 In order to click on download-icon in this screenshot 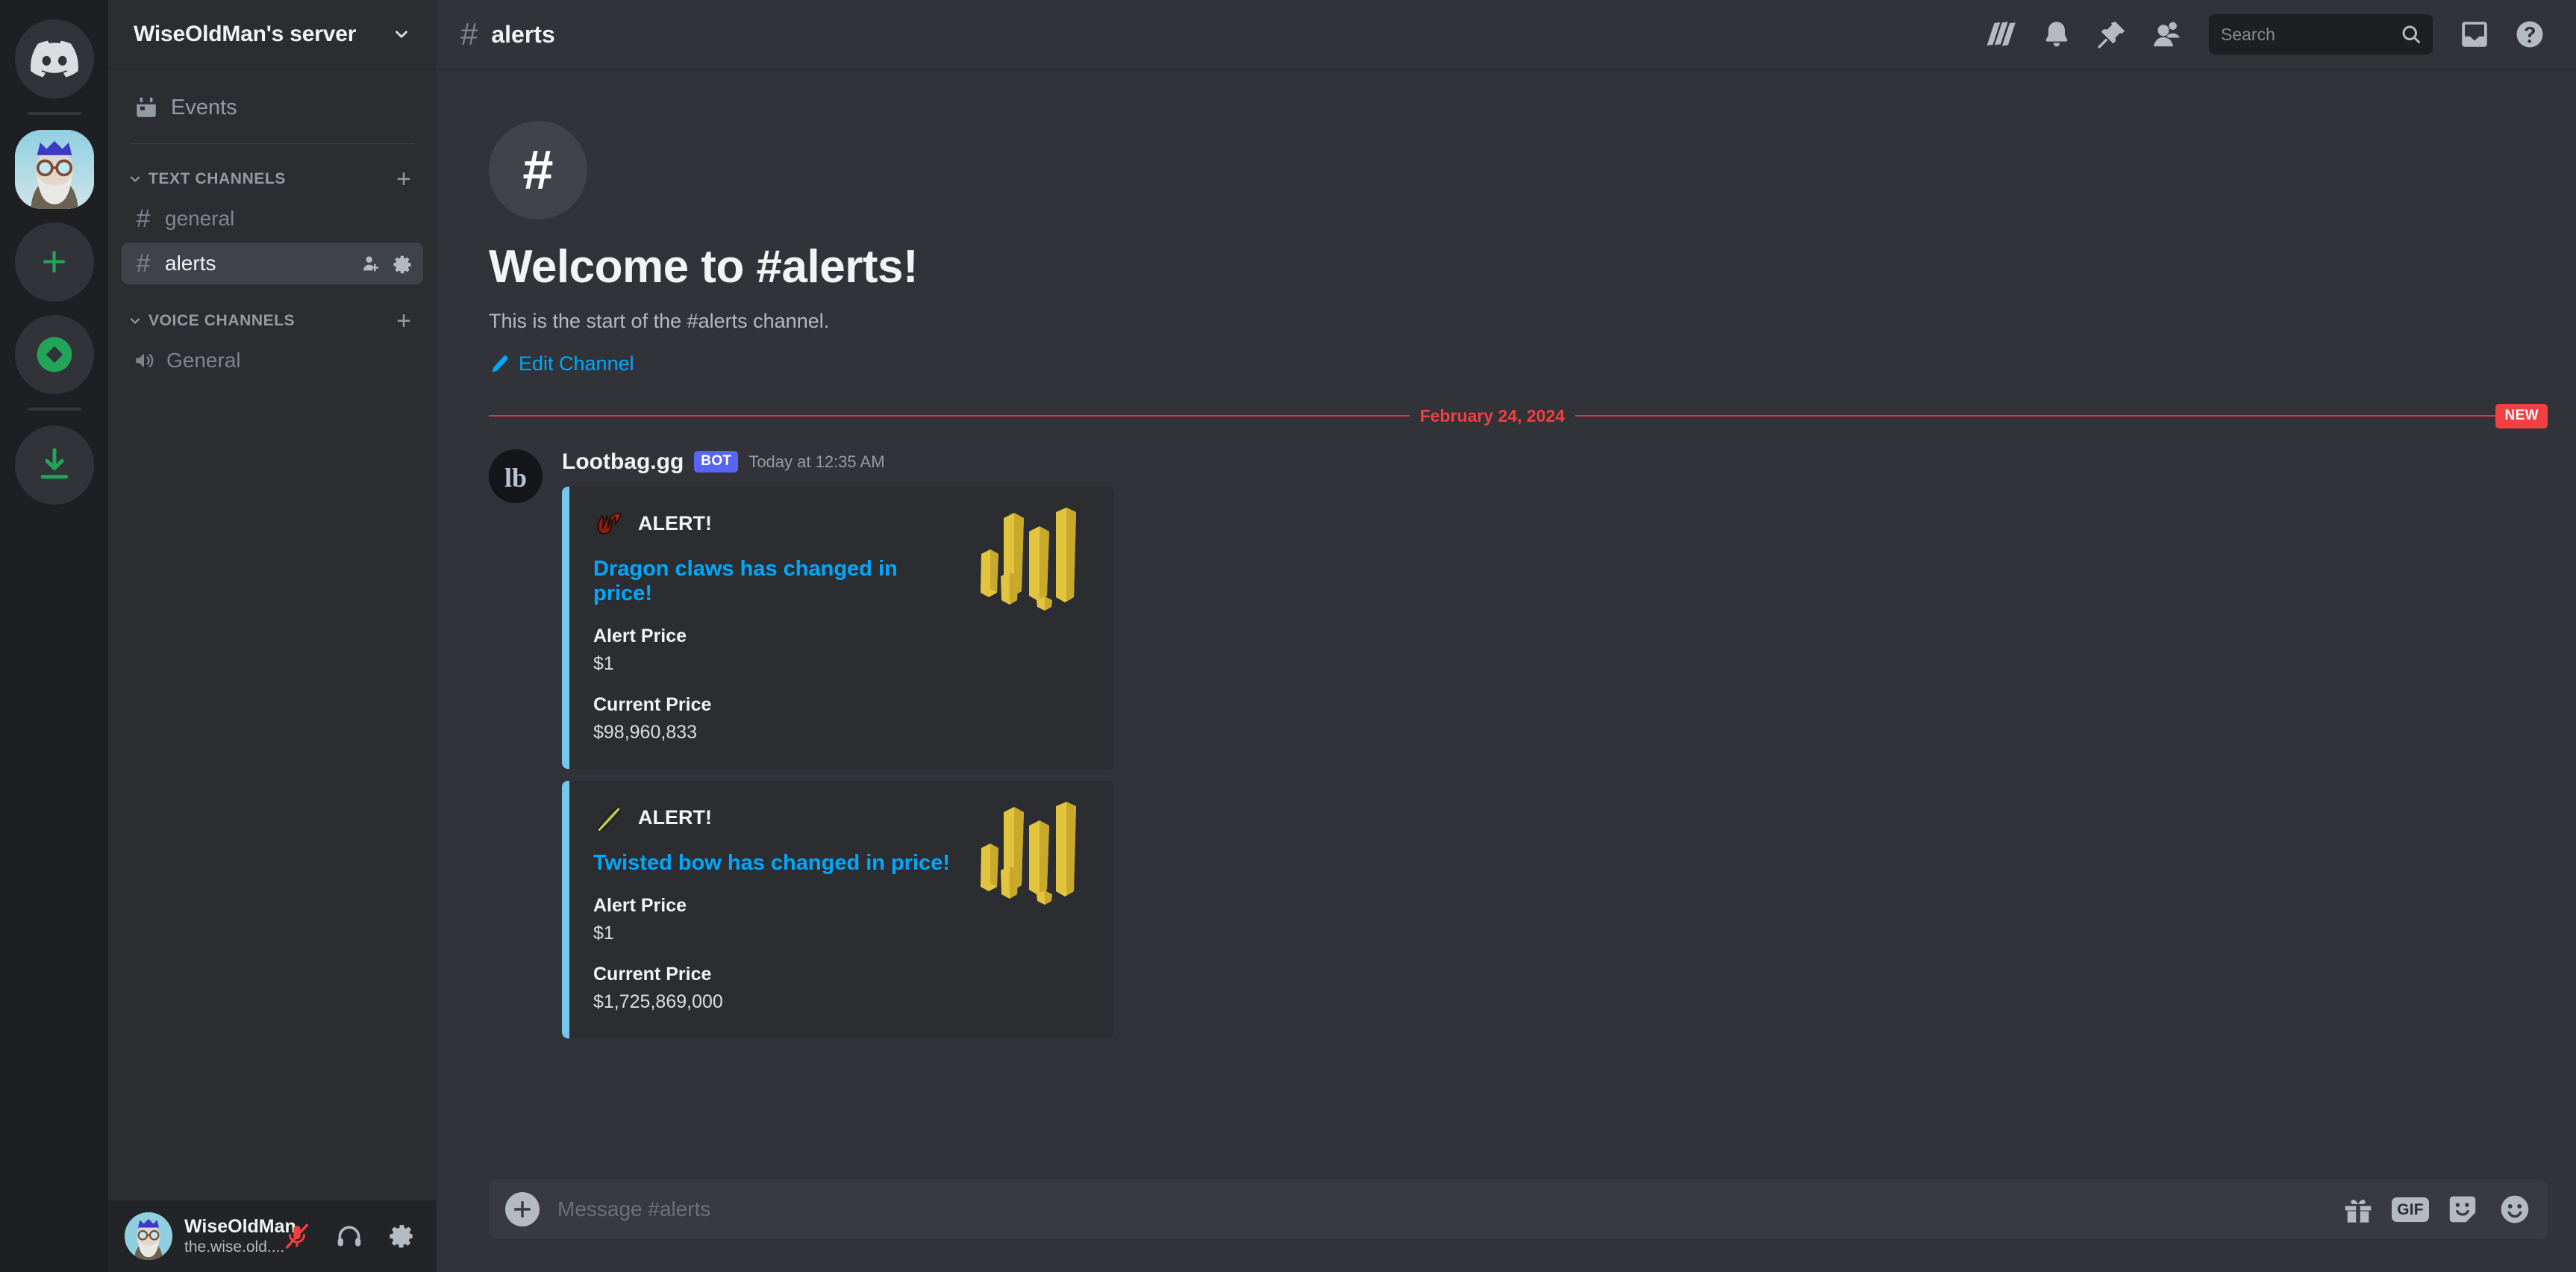, I will do `click(54, 463)`.